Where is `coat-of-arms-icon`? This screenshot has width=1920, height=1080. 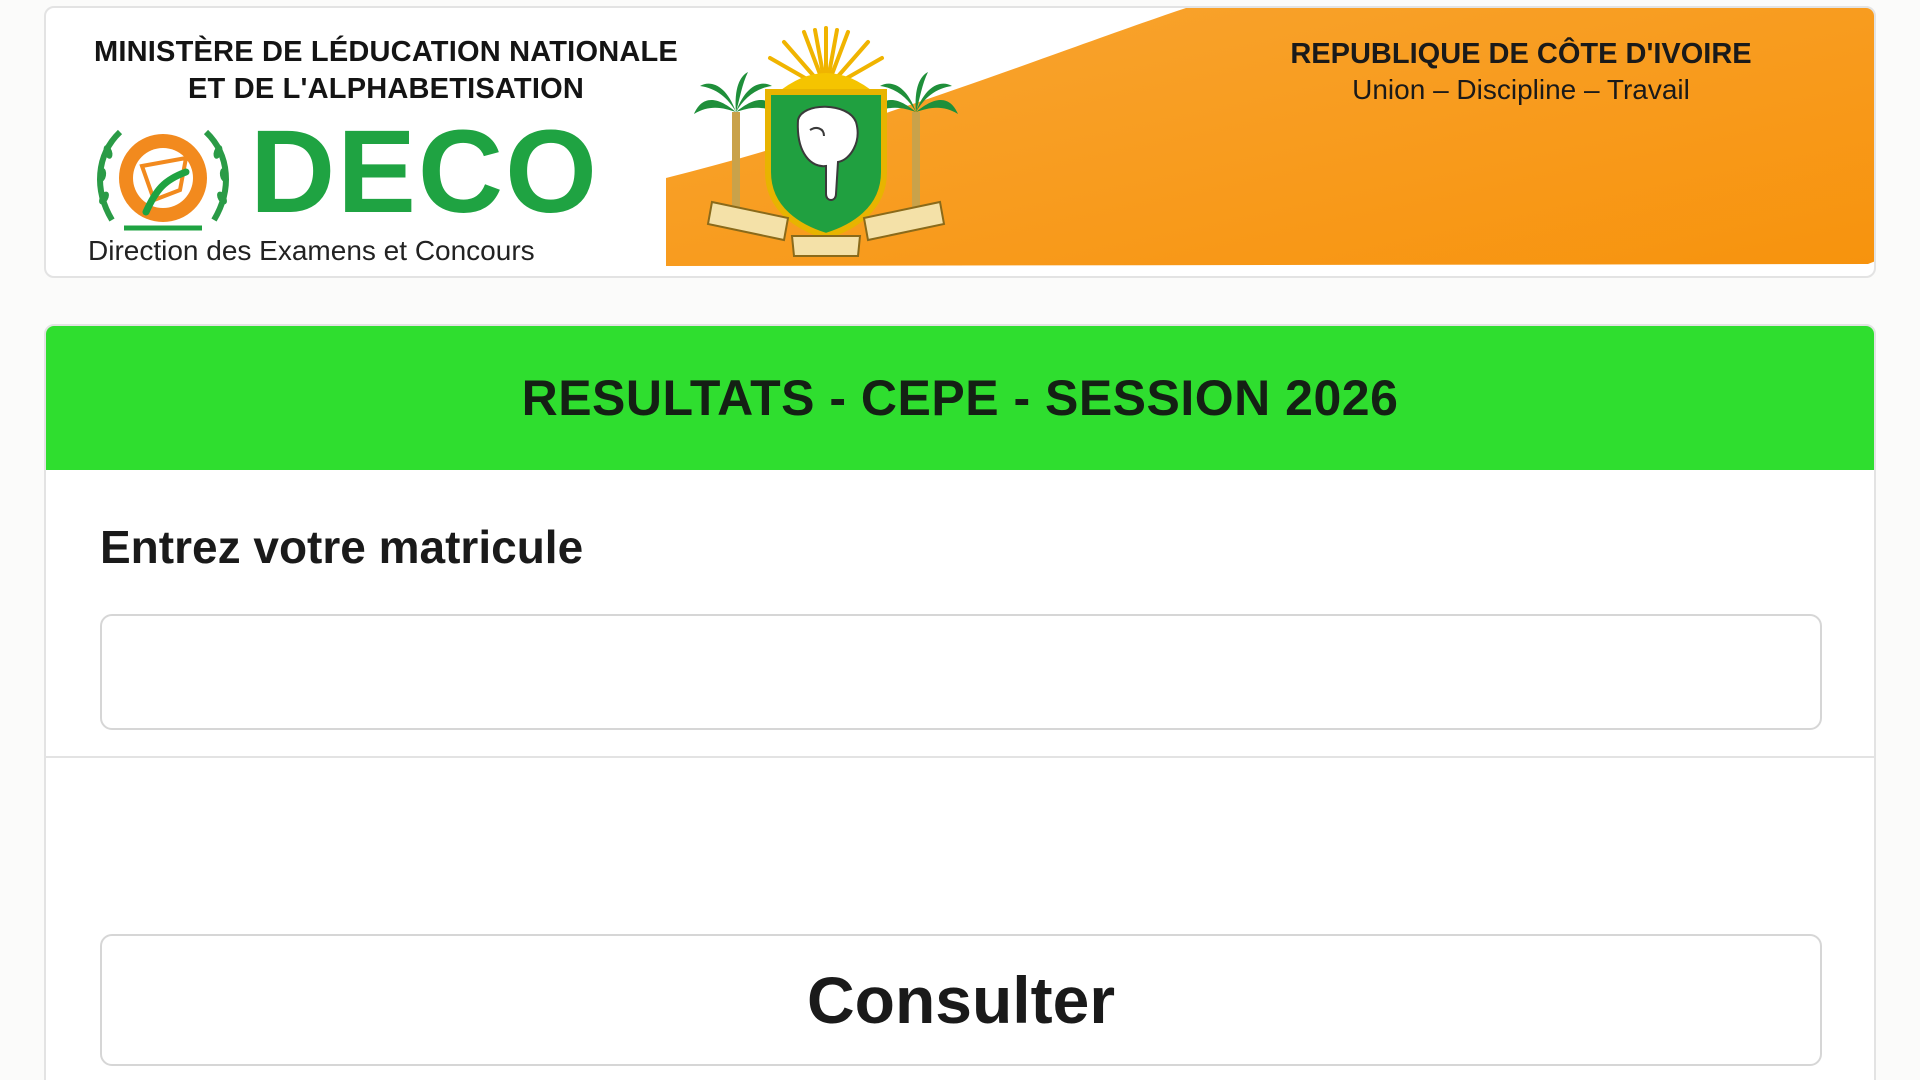 coat-of-arms-icon is located at coordinates (826, 141).